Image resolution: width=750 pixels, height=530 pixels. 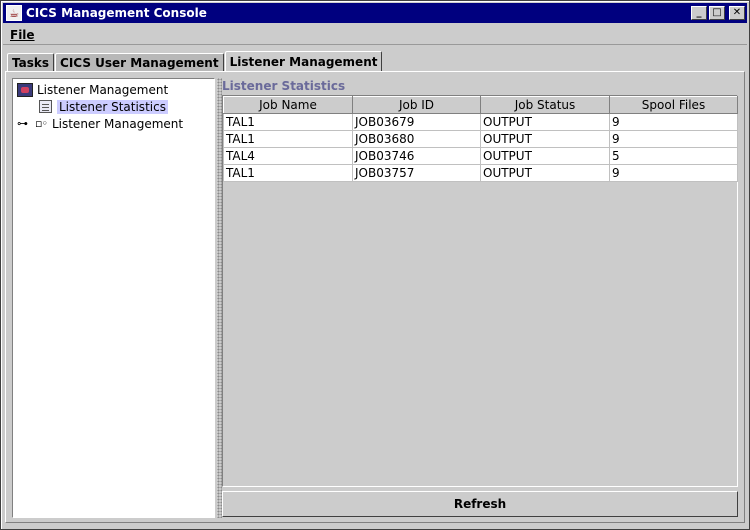 I want to click on table-header-row: Job Name Job ID Job Status Spool Files, so click(x=480, y=105).